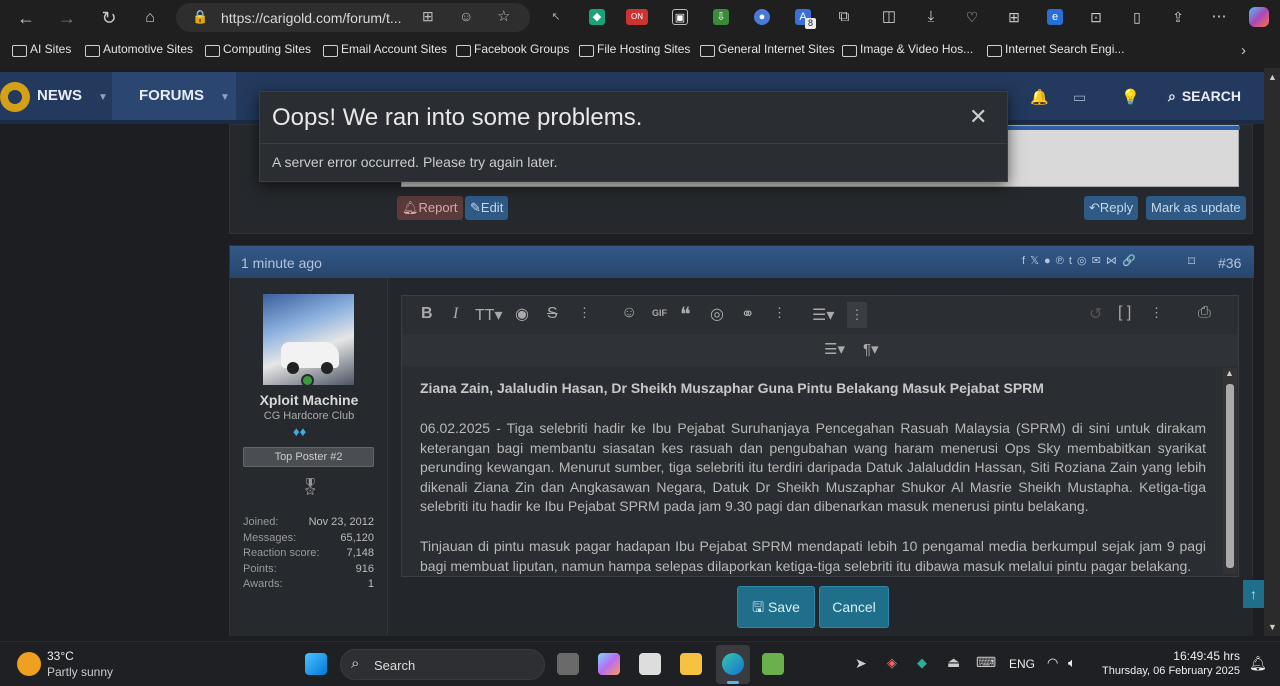 Image resolution: width=1280 pixels, height=686 pixels. Describe the element at coordinates (1111, 208) in the screenshot. I see `reply-button: ↶Reply` at that location.